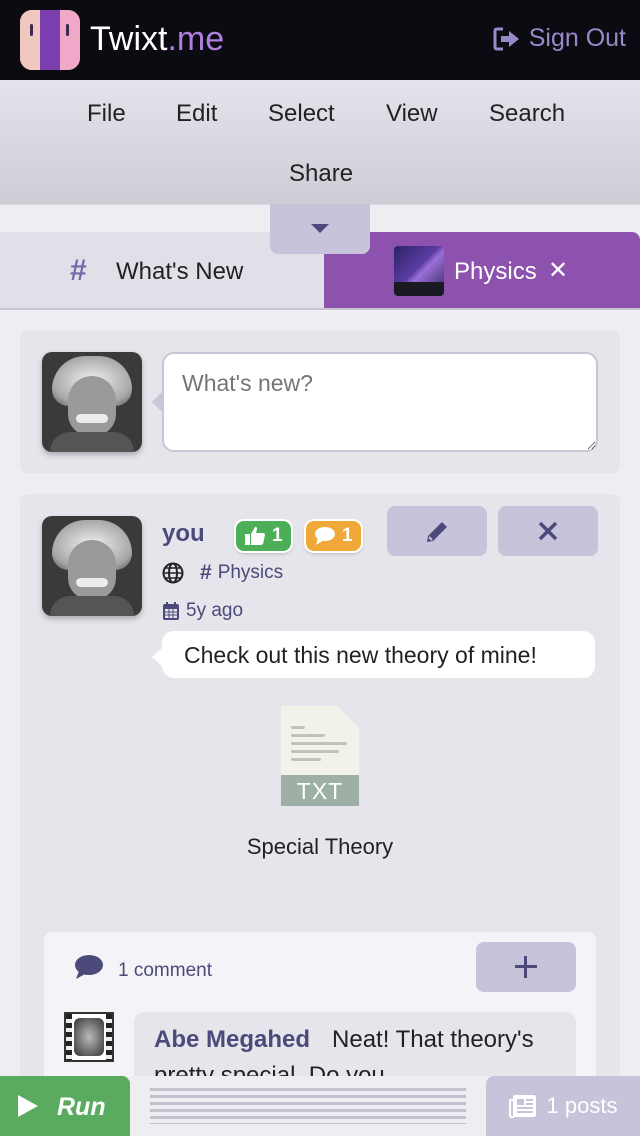  I want to click on calendar-icon, so click(171, 611).